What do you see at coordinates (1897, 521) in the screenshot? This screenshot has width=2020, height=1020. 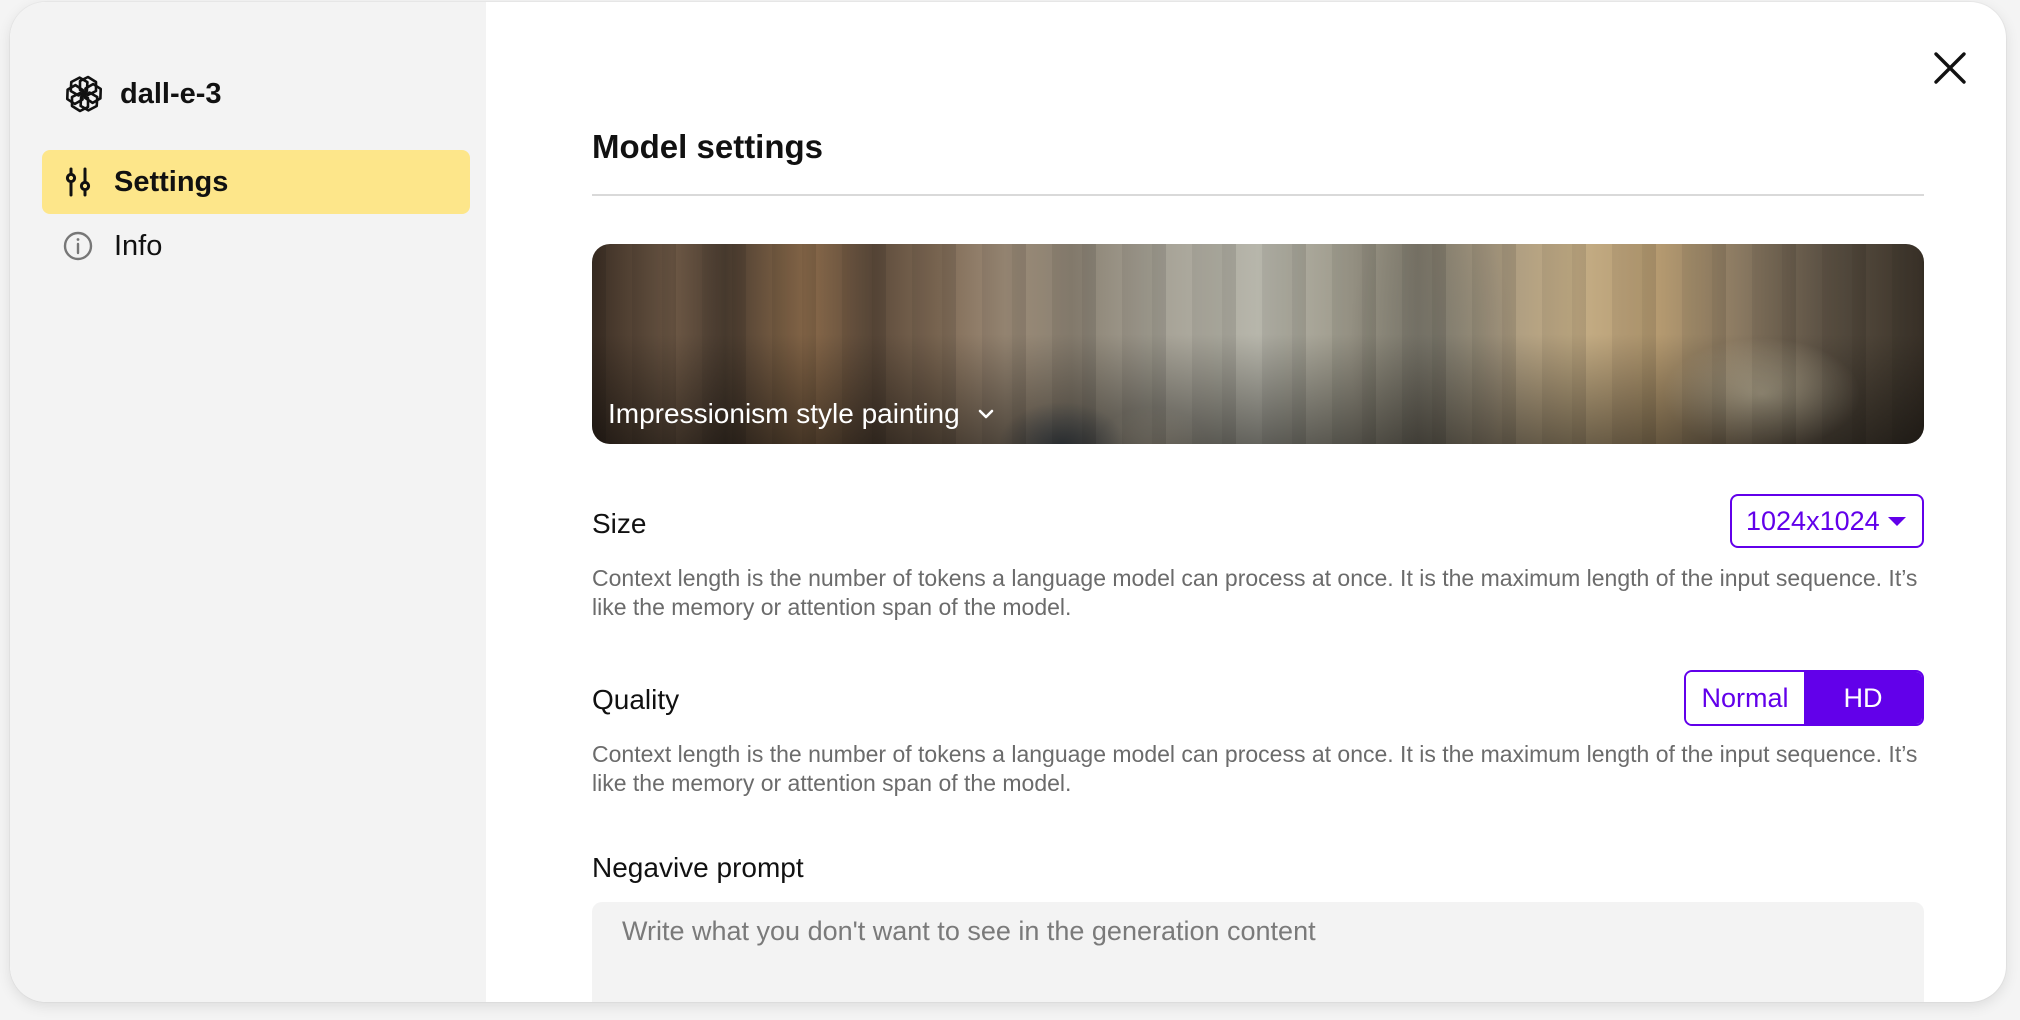 I see `caret-down-icon` at bounding box center [1897, 521].